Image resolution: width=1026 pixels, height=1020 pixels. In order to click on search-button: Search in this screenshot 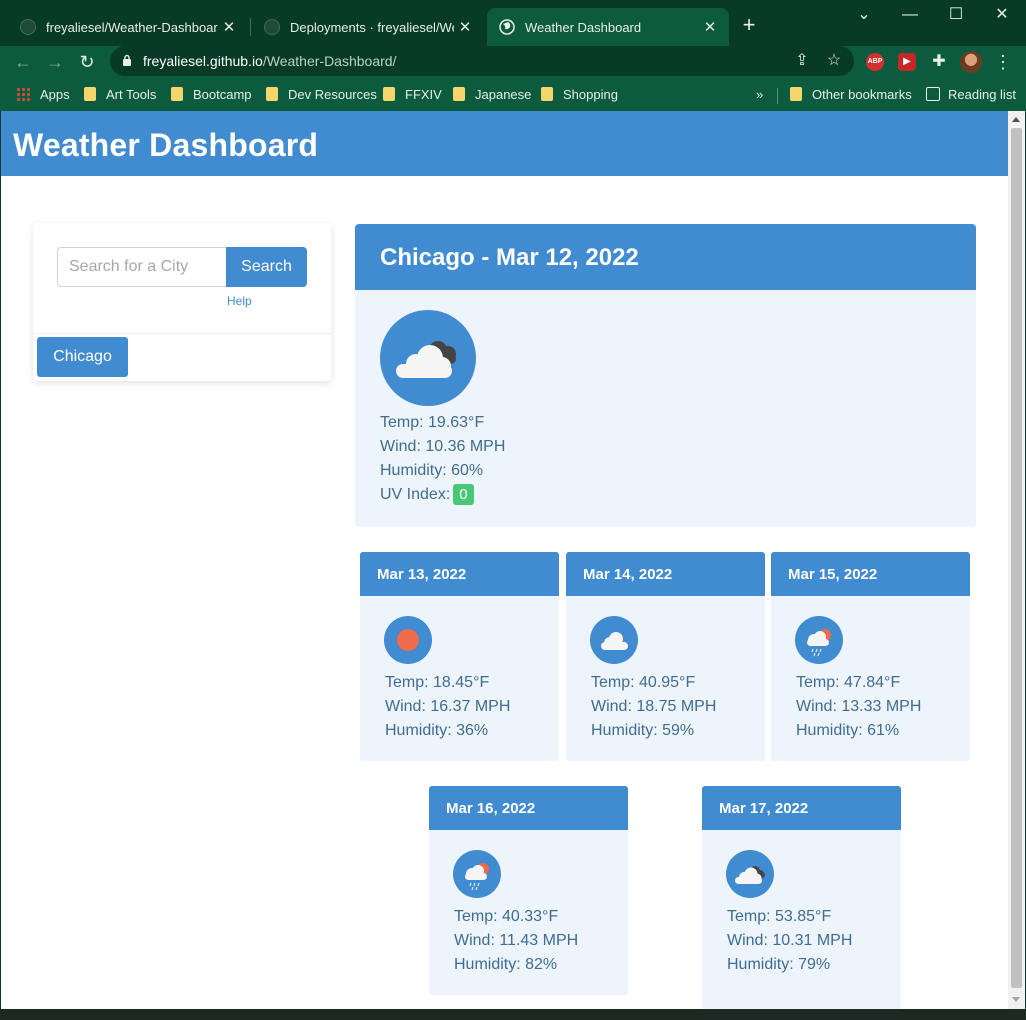, I will do `click(266, 267)`.